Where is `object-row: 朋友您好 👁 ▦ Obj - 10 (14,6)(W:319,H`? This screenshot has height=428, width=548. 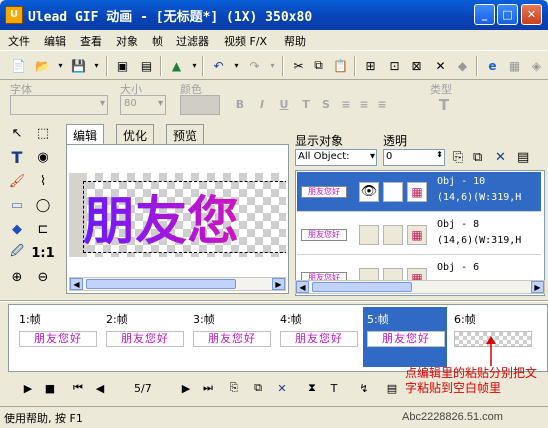
object-row: 朋友您好 👁 ▦ Obj - 10 (14,6)(W:319,H is located at coordinates (419, 192).